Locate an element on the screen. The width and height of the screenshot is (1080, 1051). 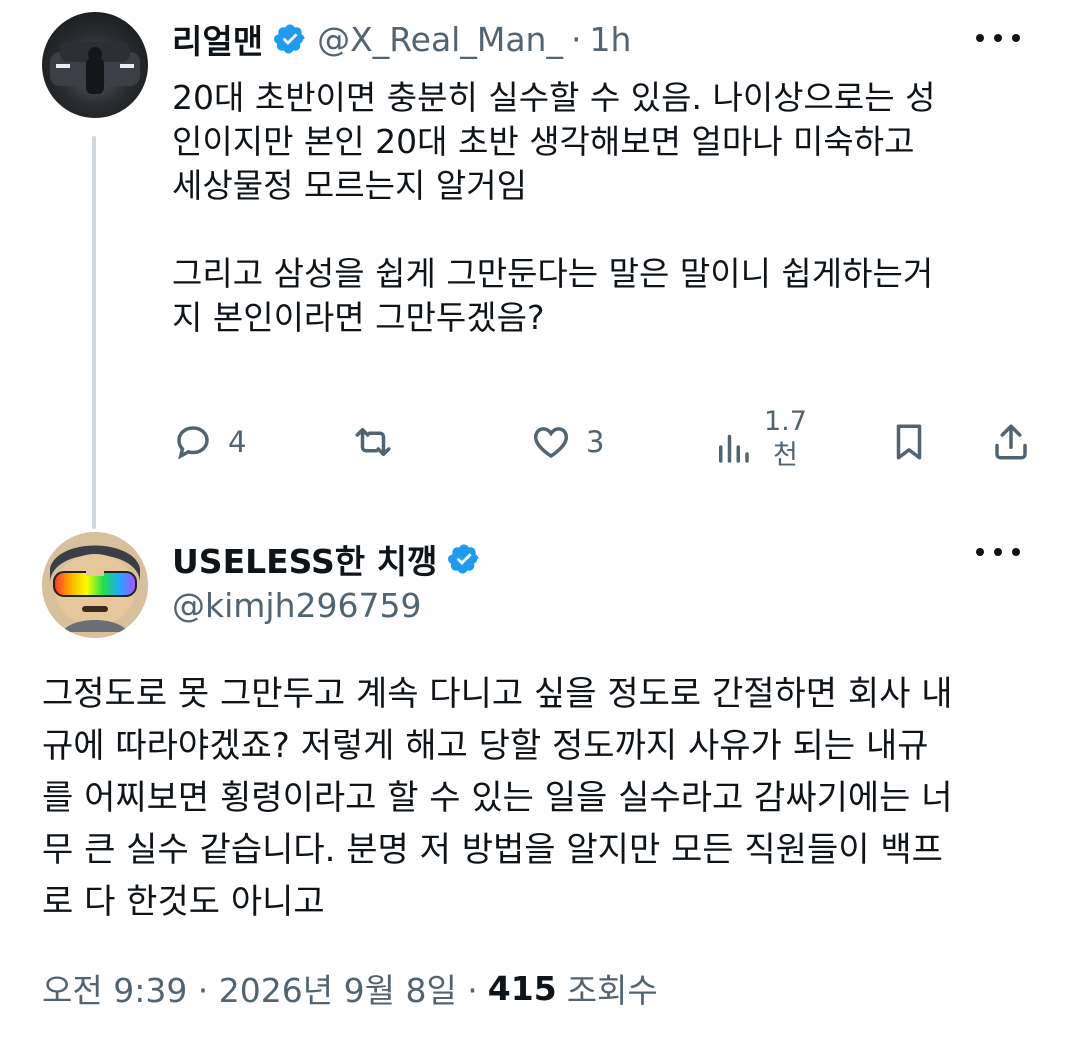
retweet-button is located at coordinates (373, 442).